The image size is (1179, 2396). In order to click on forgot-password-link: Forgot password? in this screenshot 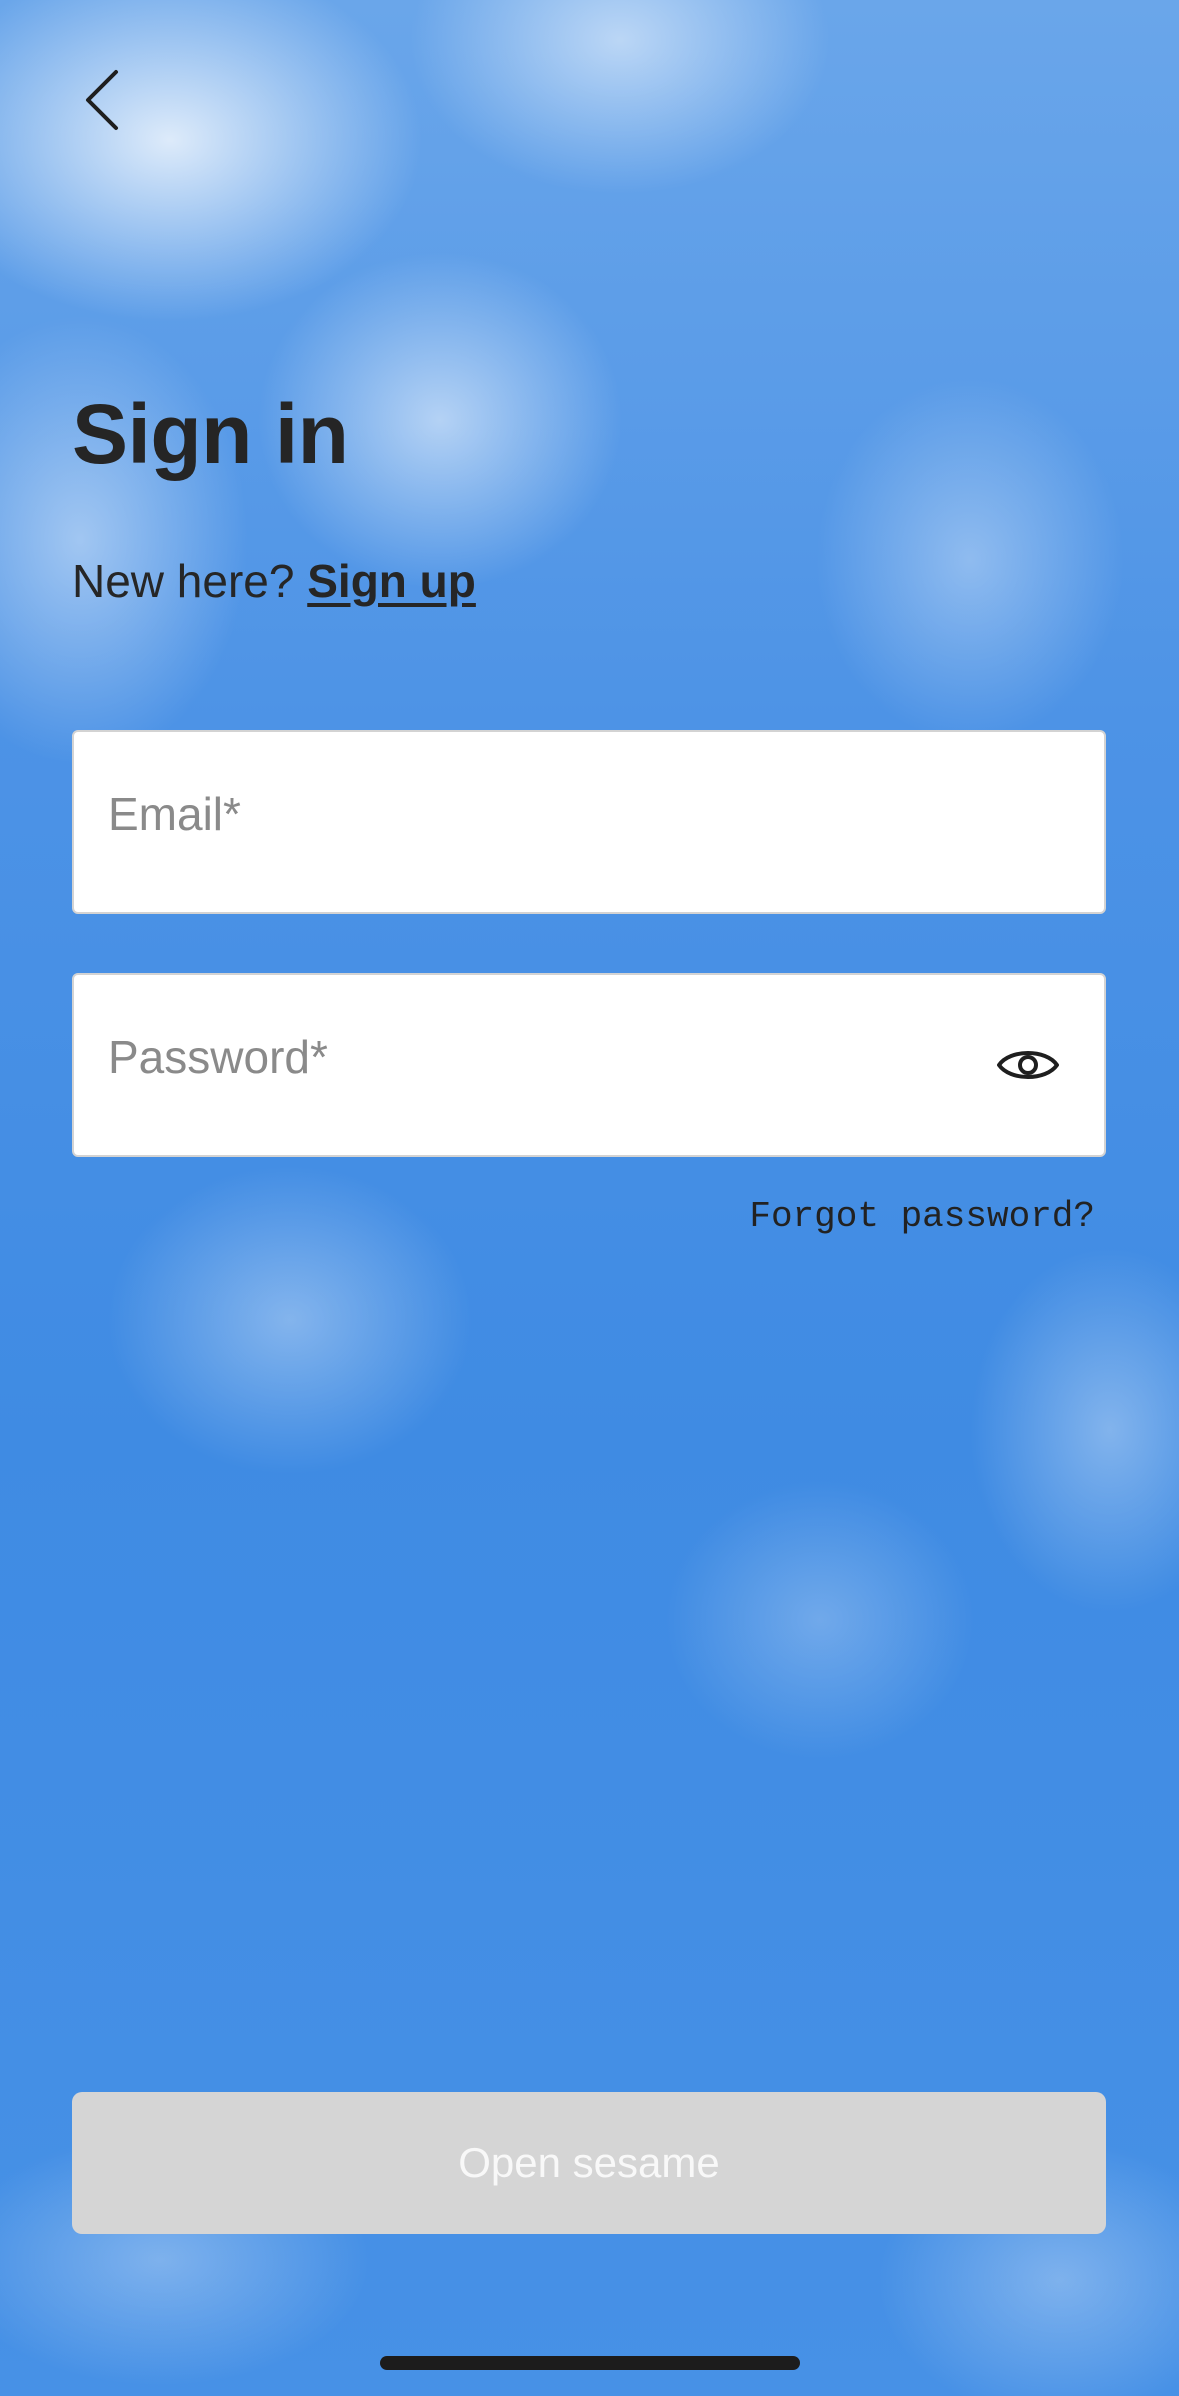, I will do `click(922, 1216)`.